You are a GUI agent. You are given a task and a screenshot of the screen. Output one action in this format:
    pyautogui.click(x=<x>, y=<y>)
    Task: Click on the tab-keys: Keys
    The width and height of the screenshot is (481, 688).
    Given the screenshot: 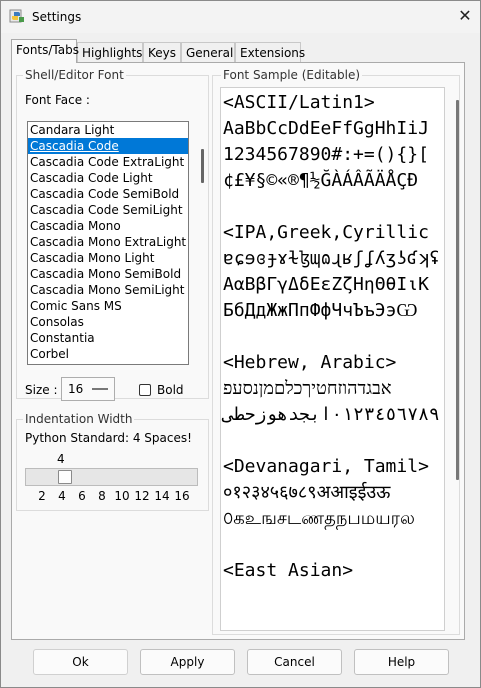 What is the action you would take?
    pyautogui.click(x=162, y=52)
    